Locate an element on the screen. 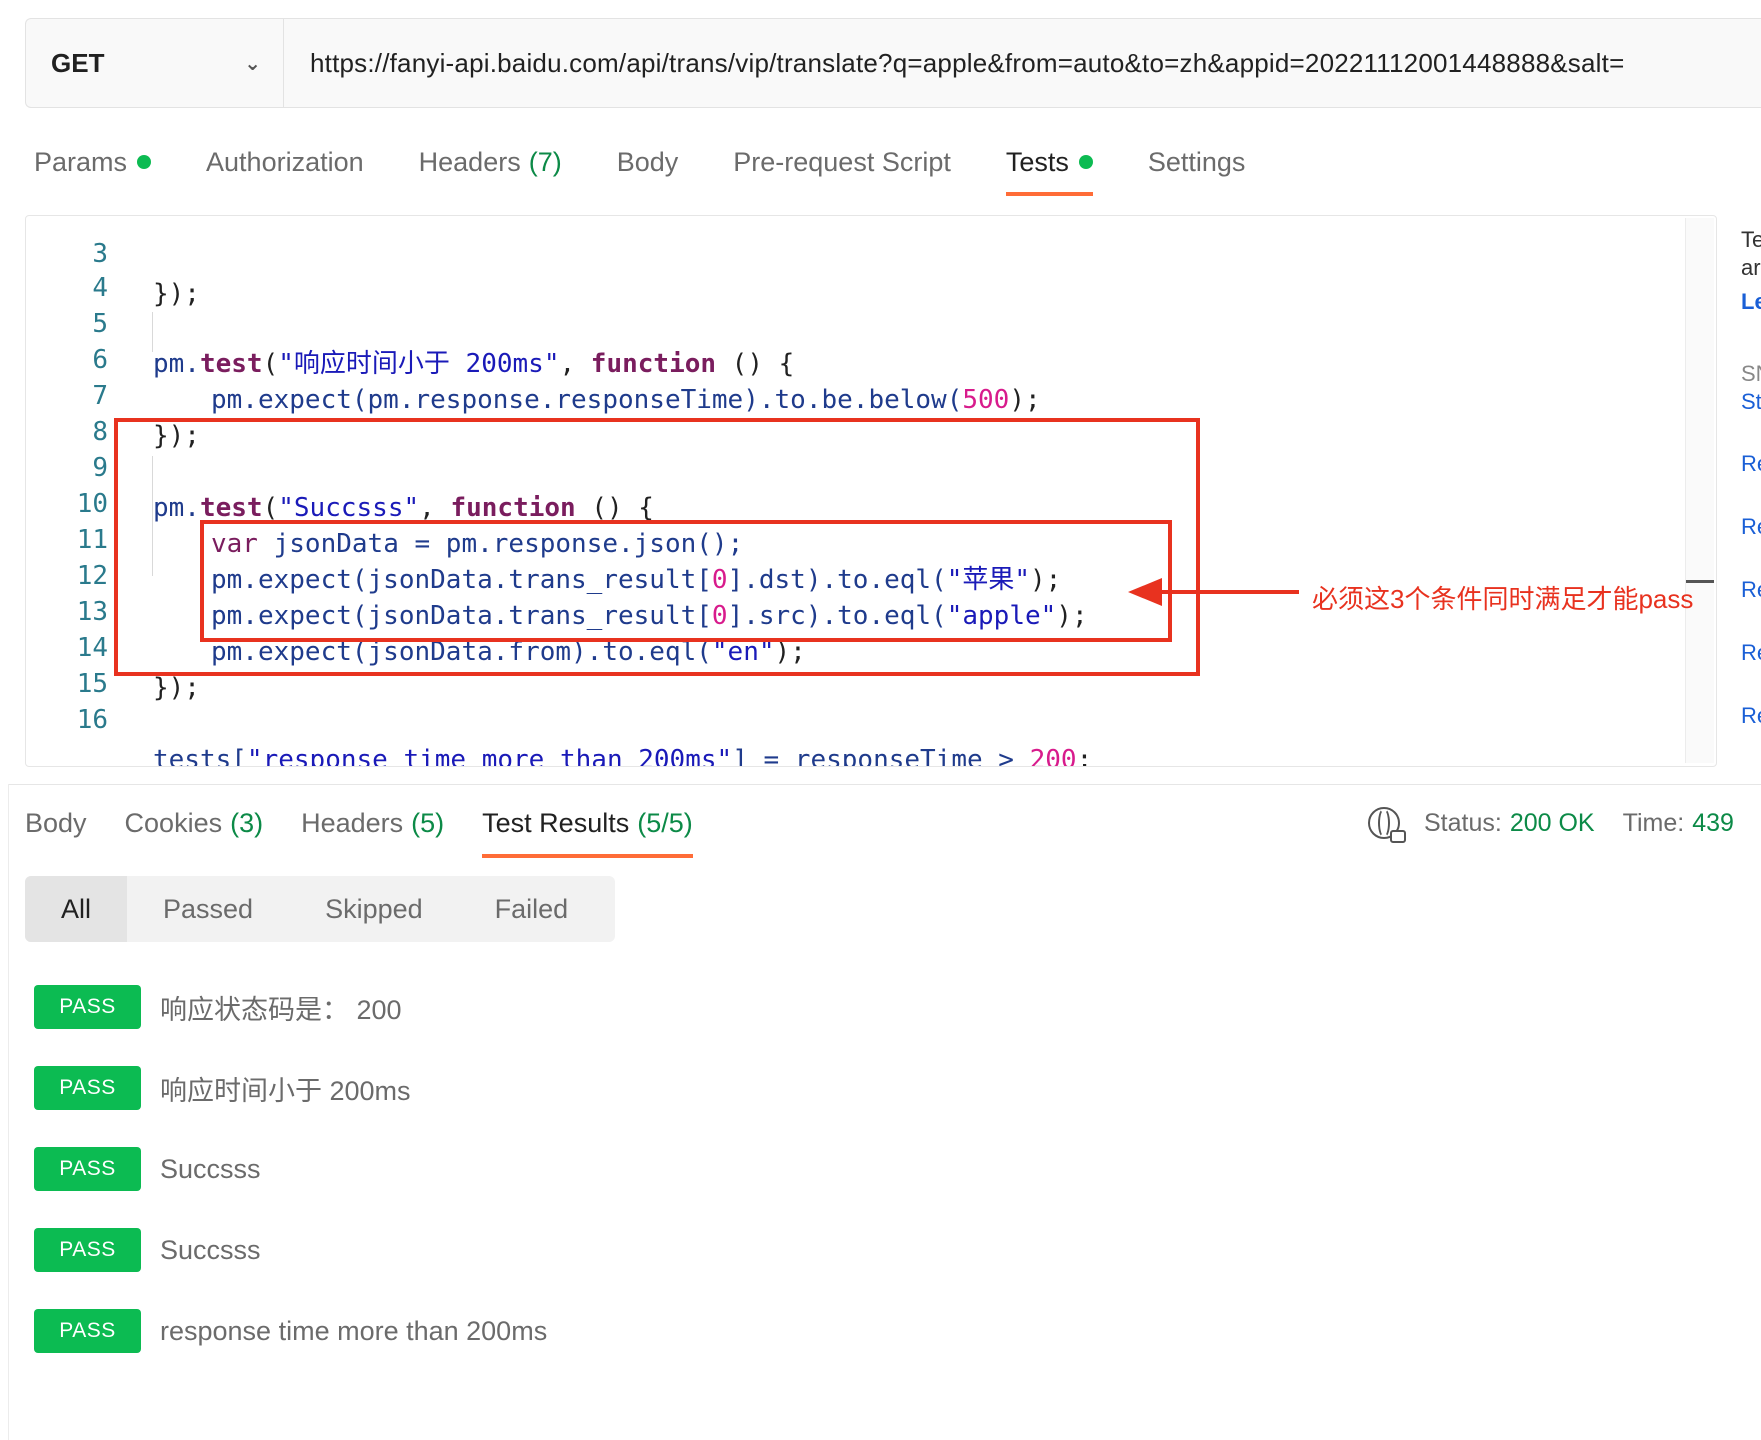  result-filter: All Passed Skipped Failed is located at coordinates (320, 909).